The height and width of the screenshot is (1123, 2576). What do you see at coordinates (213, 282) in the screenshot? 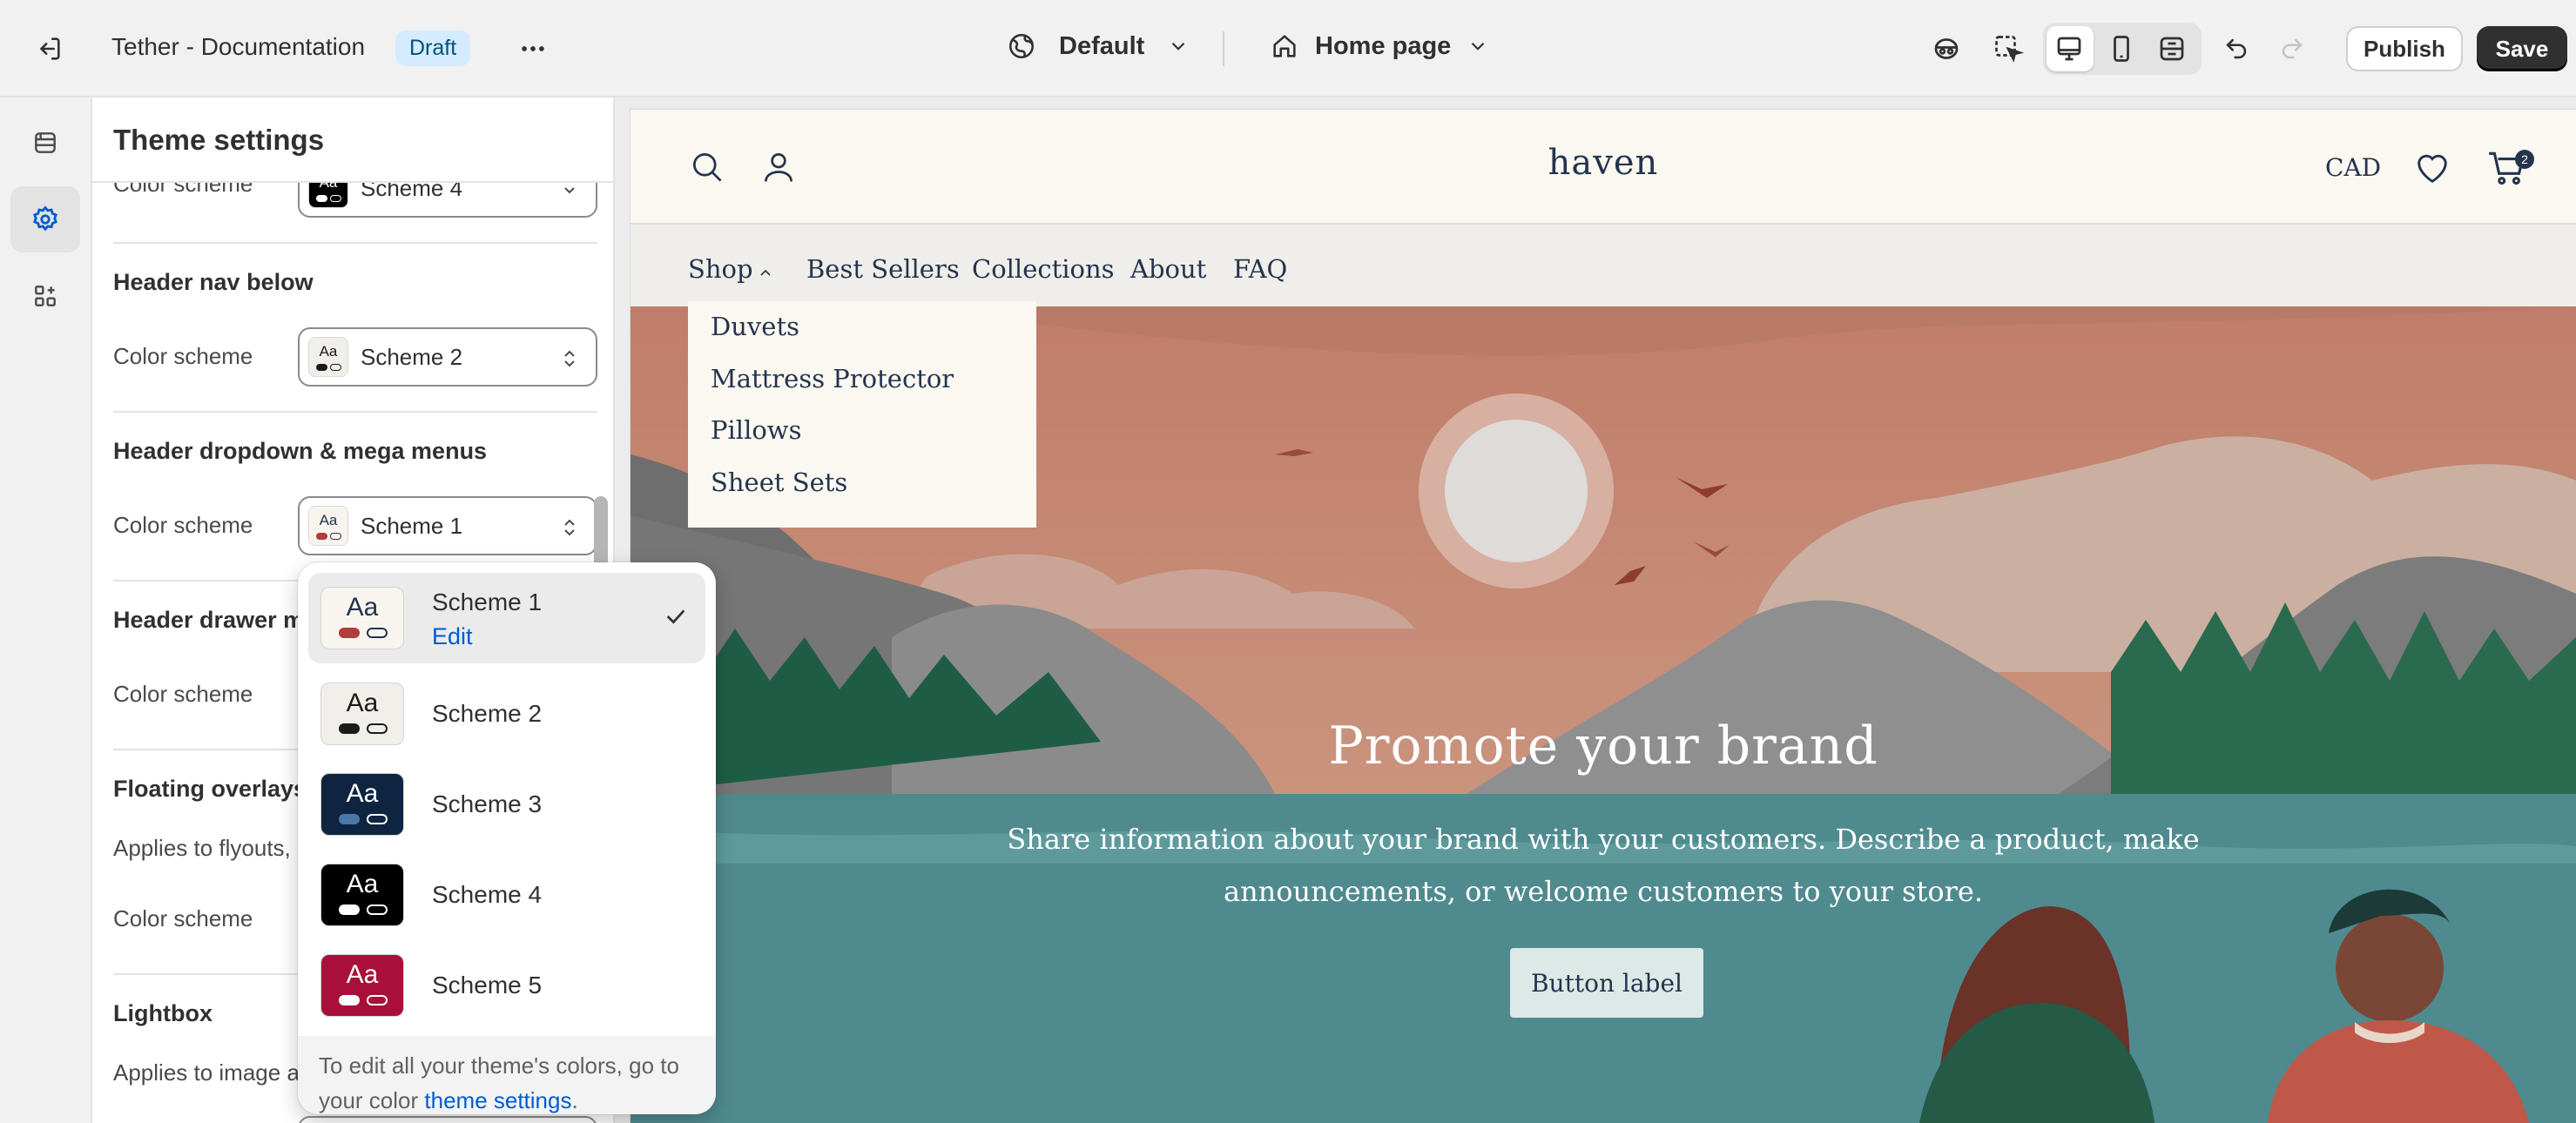
I see `section-title: Header nav below` at bounding box center [213, 282].